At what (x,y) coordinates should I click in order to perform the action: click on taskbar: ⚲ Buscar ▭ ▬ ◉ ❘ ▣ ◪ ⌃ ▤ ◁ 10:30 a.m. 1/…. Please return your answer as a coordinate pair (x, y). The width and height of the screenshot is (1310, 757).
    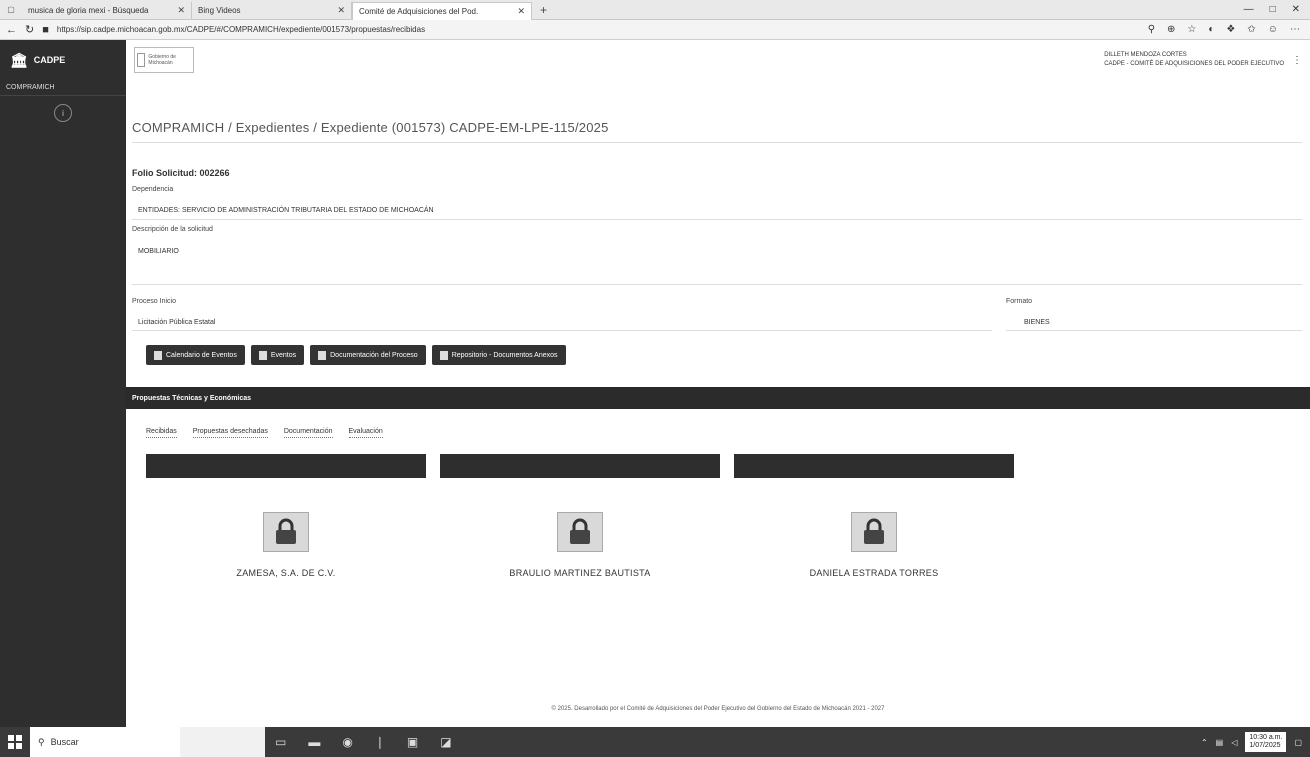
    Looking at the image, I should click on (655, 742).